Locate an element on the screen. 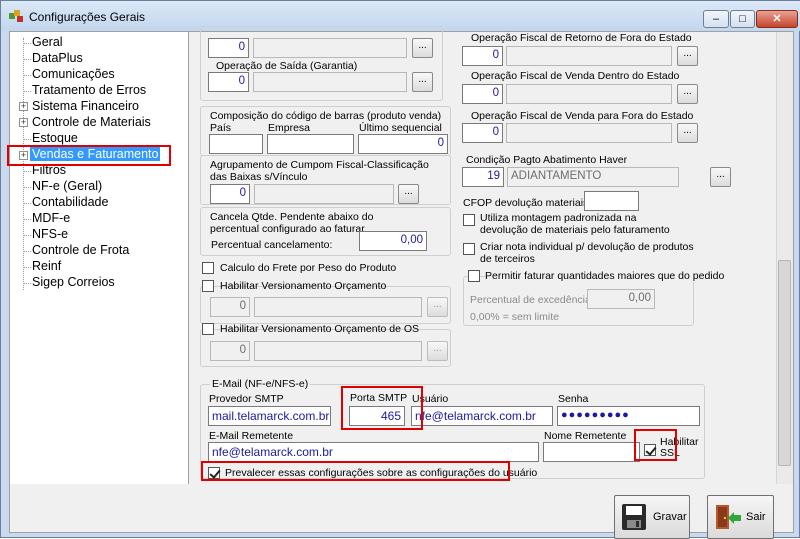 The image size is (800, 539). calculo-frete-checkbox is located at coordinates (208, 268).